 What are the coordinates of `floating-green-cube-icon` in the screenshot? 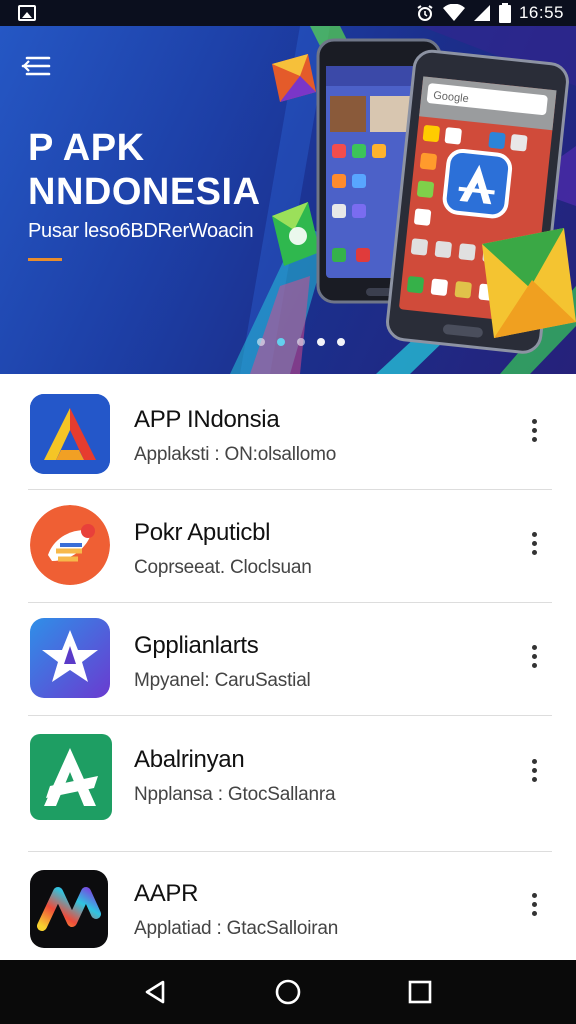 It's located at (296, 234).